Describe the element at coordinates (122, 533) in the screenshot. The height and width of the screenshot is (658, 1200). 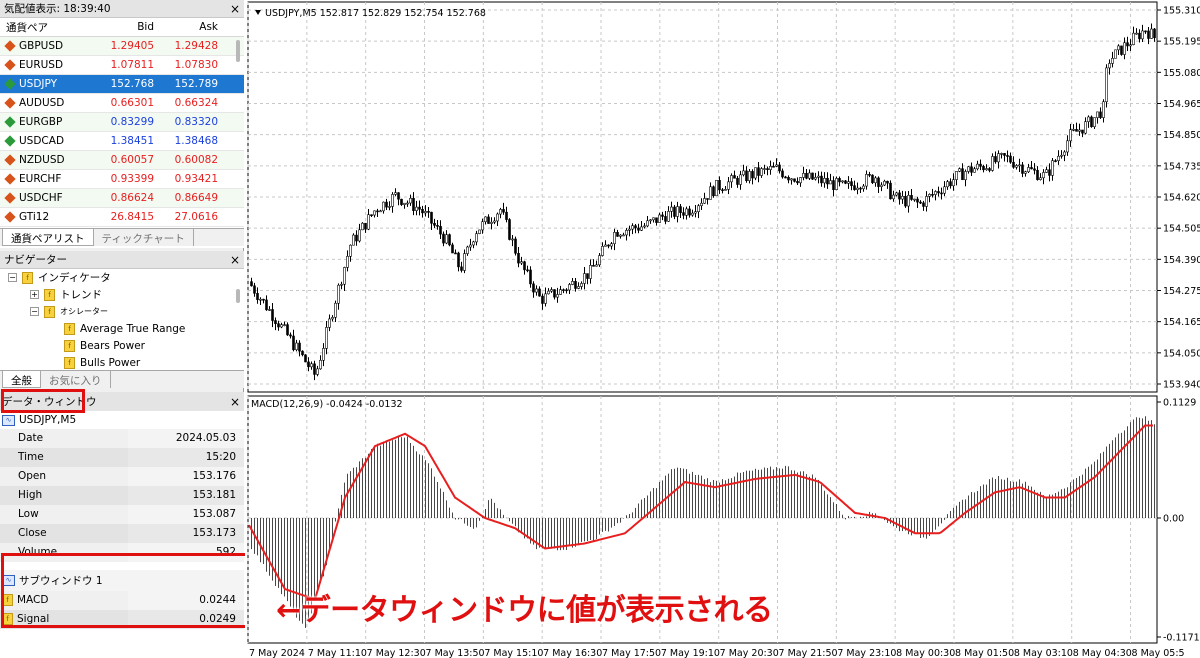
I see `data-row: Close 153.173` at that location.